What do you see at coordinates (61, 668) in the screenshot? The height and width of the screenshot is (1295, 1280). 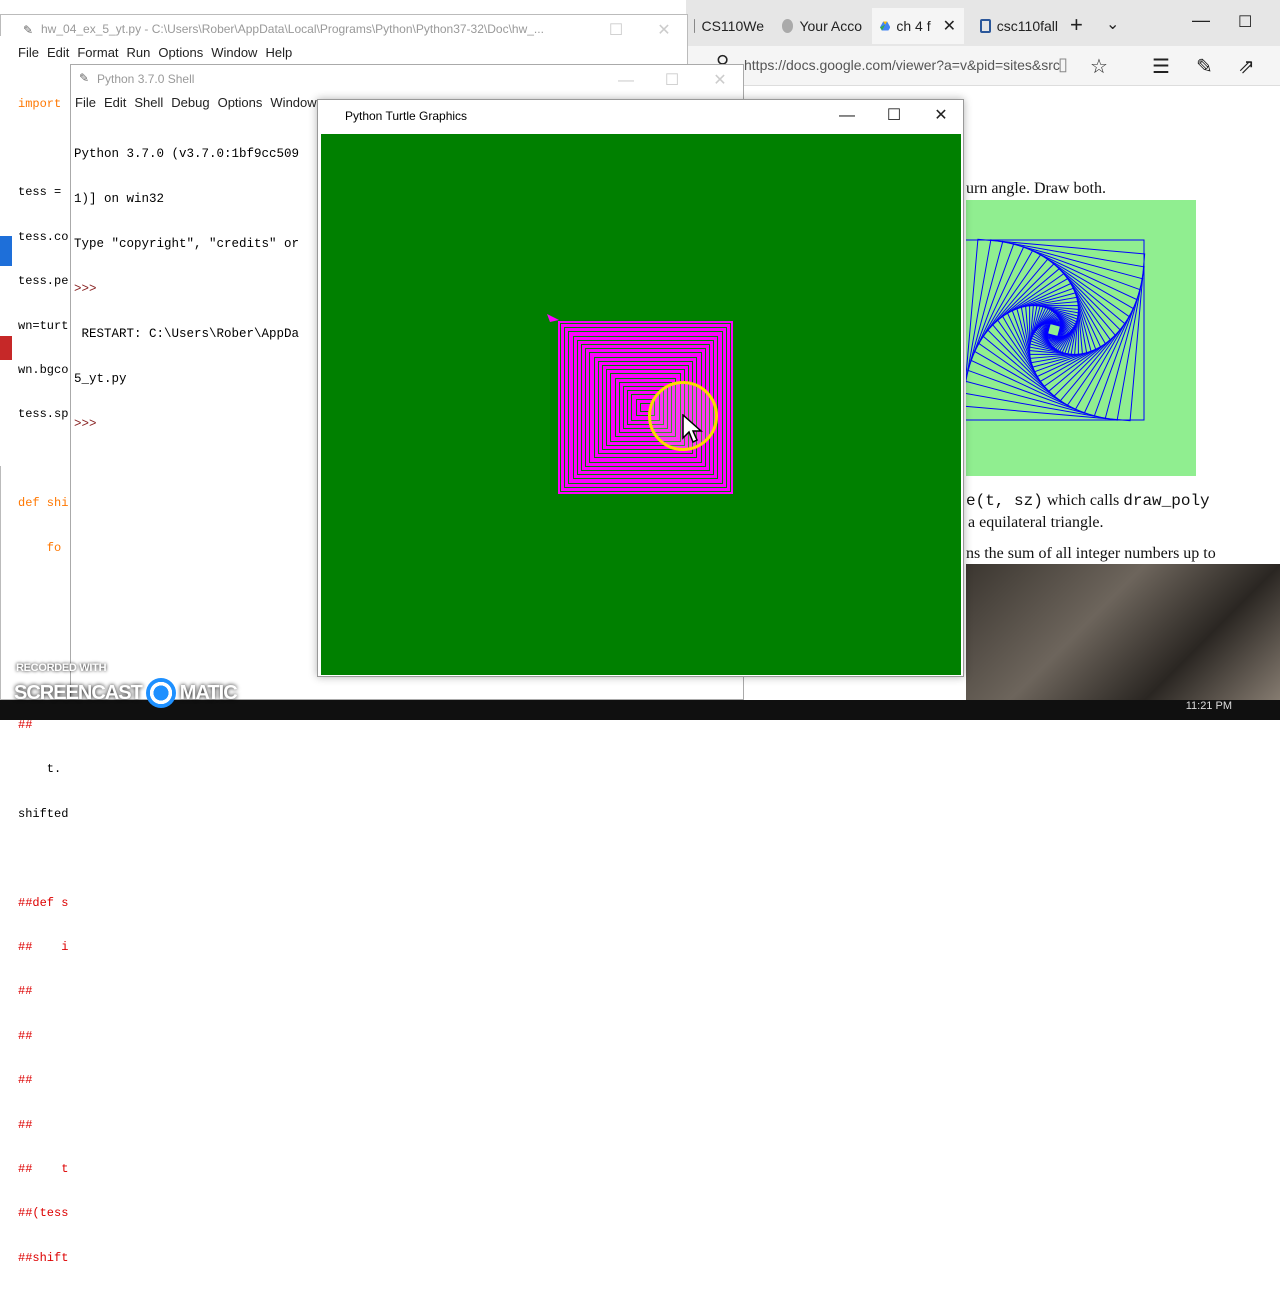 I see `watermark-small-text: RECORDED WITH` at bounding box center [61, 668].